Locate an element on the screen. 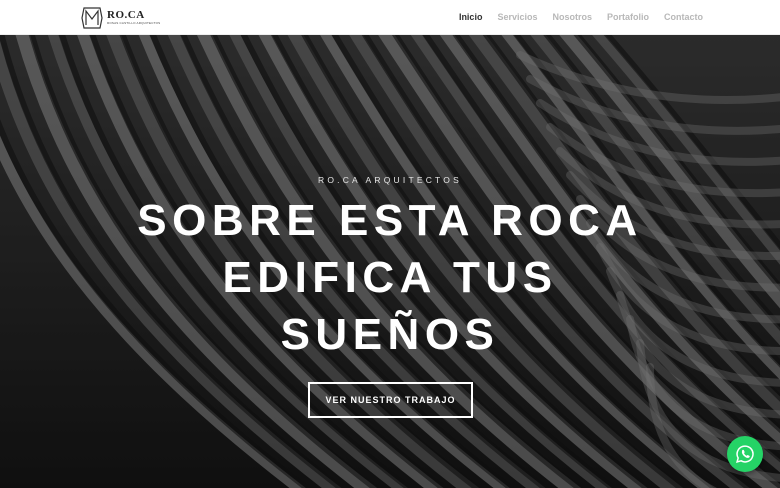  logo-subtitle: ROSAS CASTILLO ARQUITECTOS is located at coordinates (134, 22).